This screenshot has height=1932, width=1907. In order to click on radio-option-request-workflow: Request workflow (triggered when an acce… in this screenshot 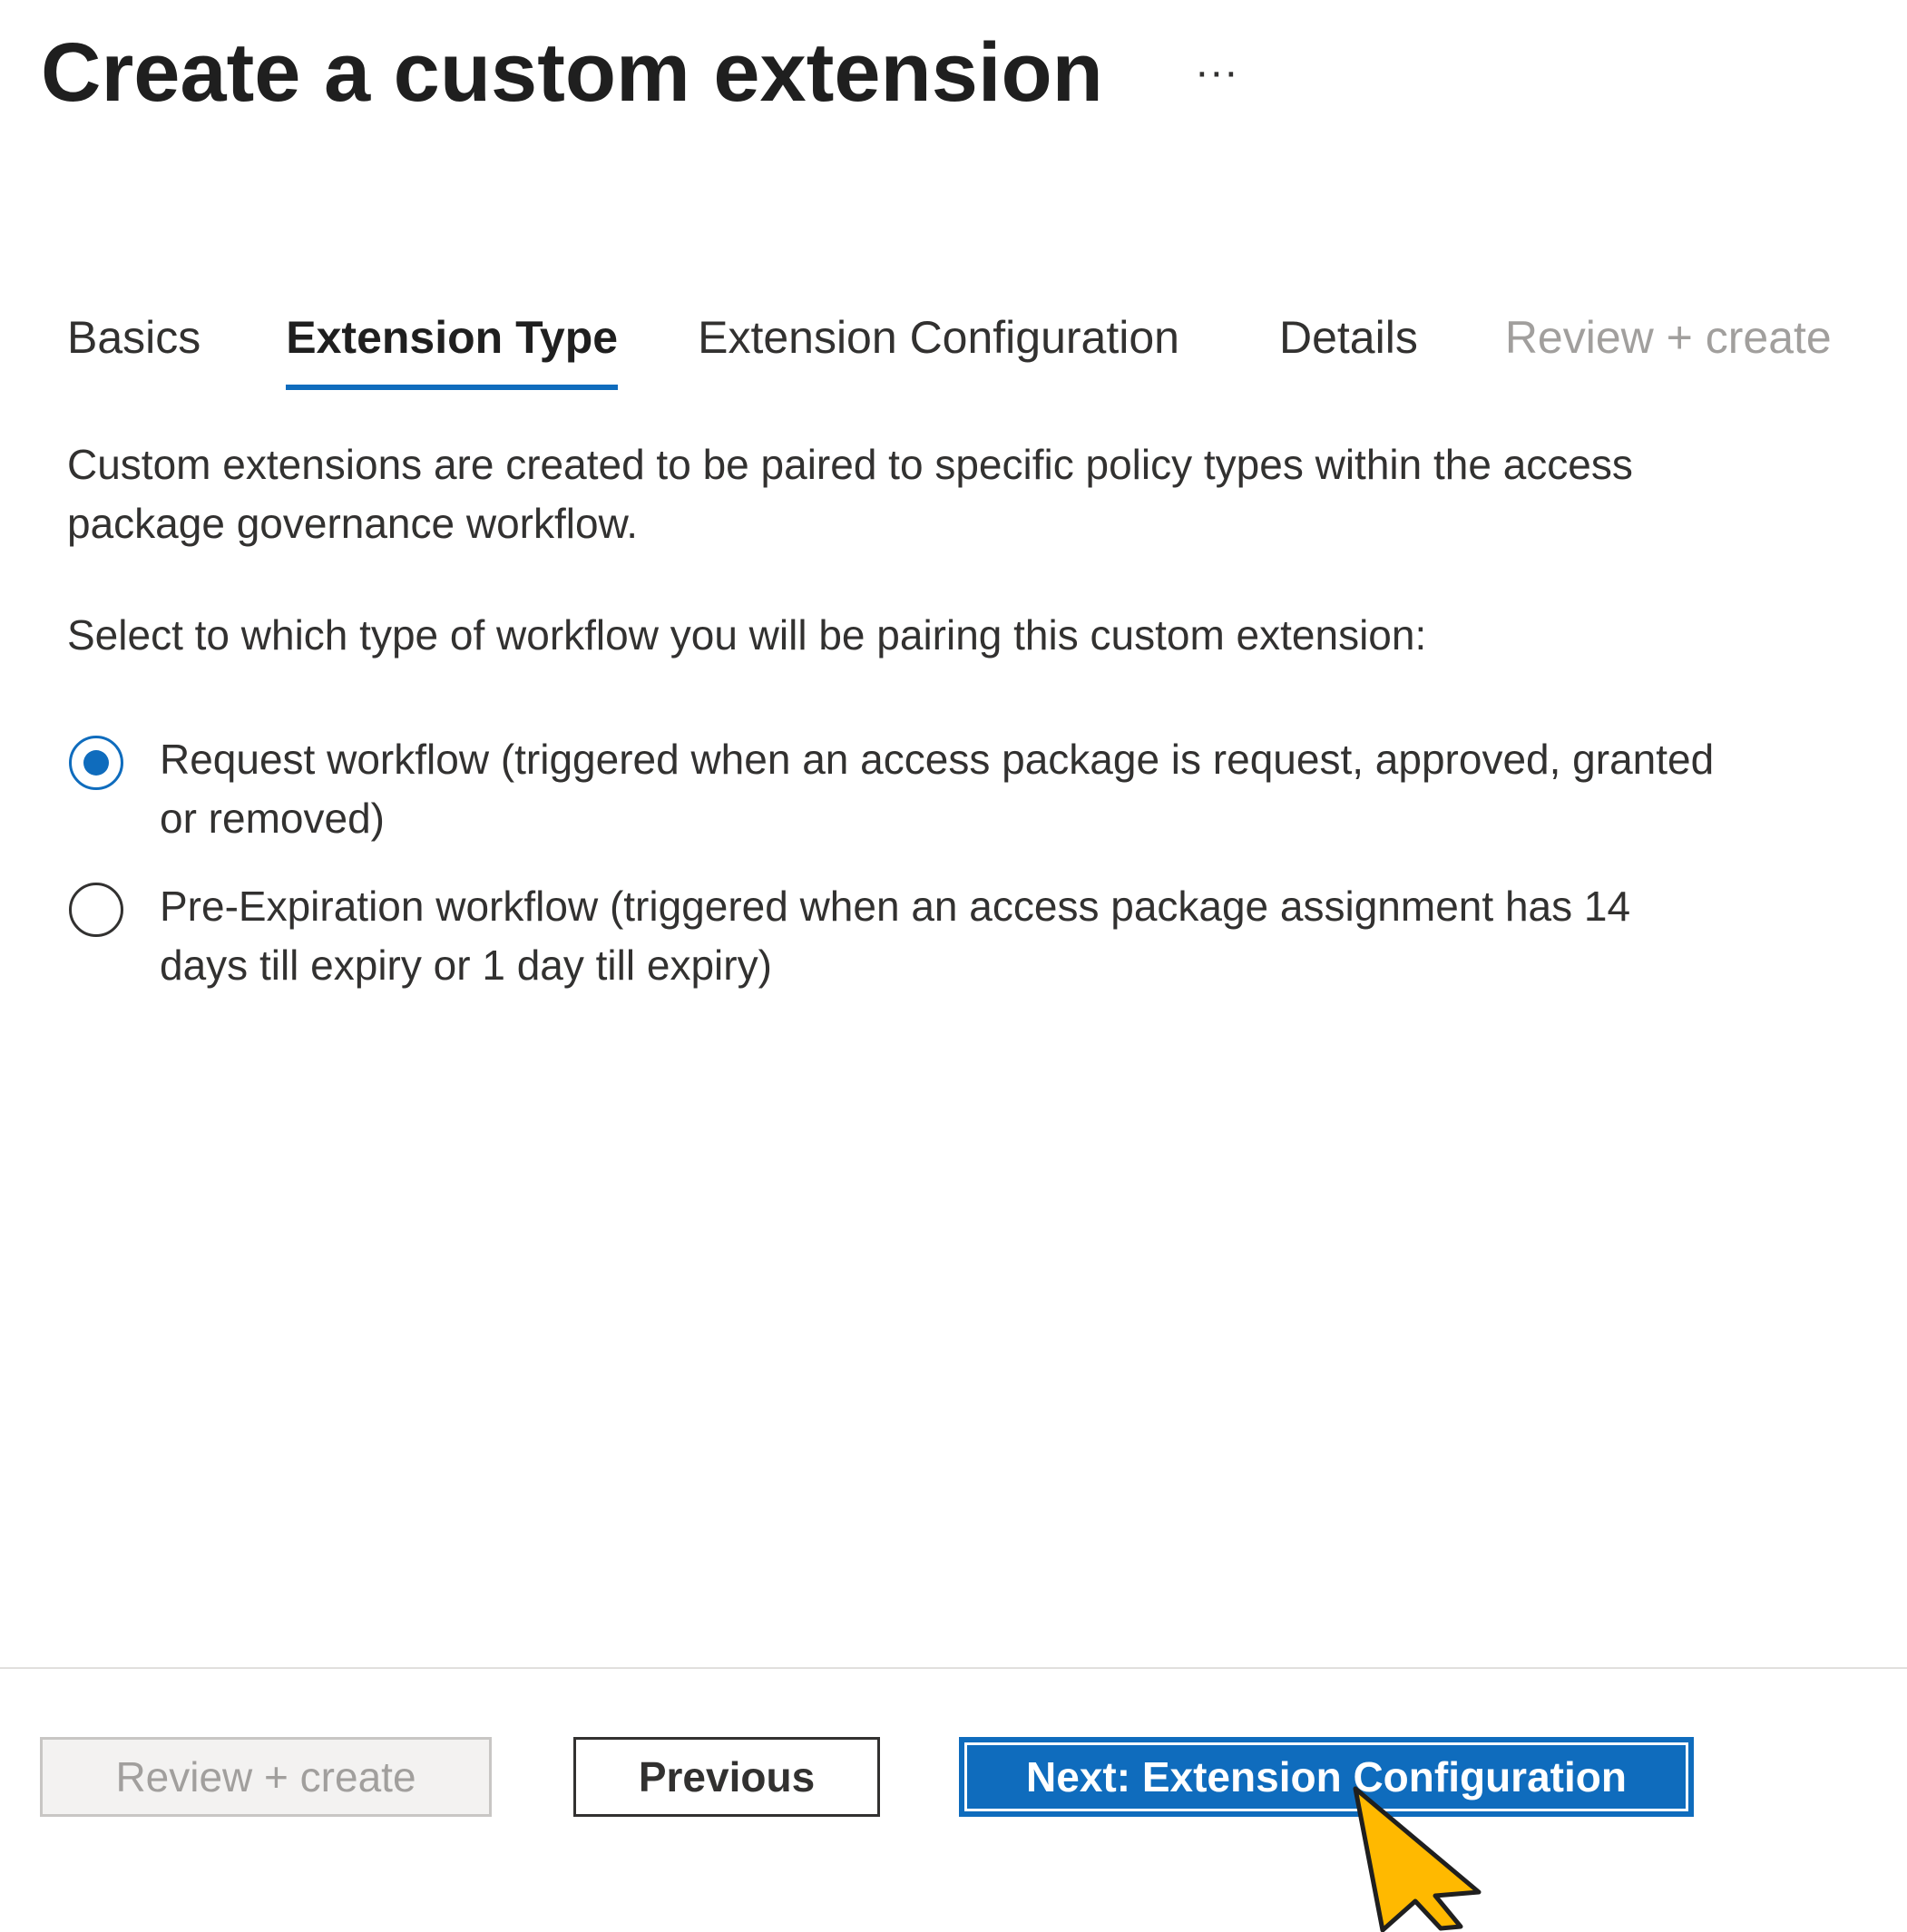, I will do `click(895, 789)`.